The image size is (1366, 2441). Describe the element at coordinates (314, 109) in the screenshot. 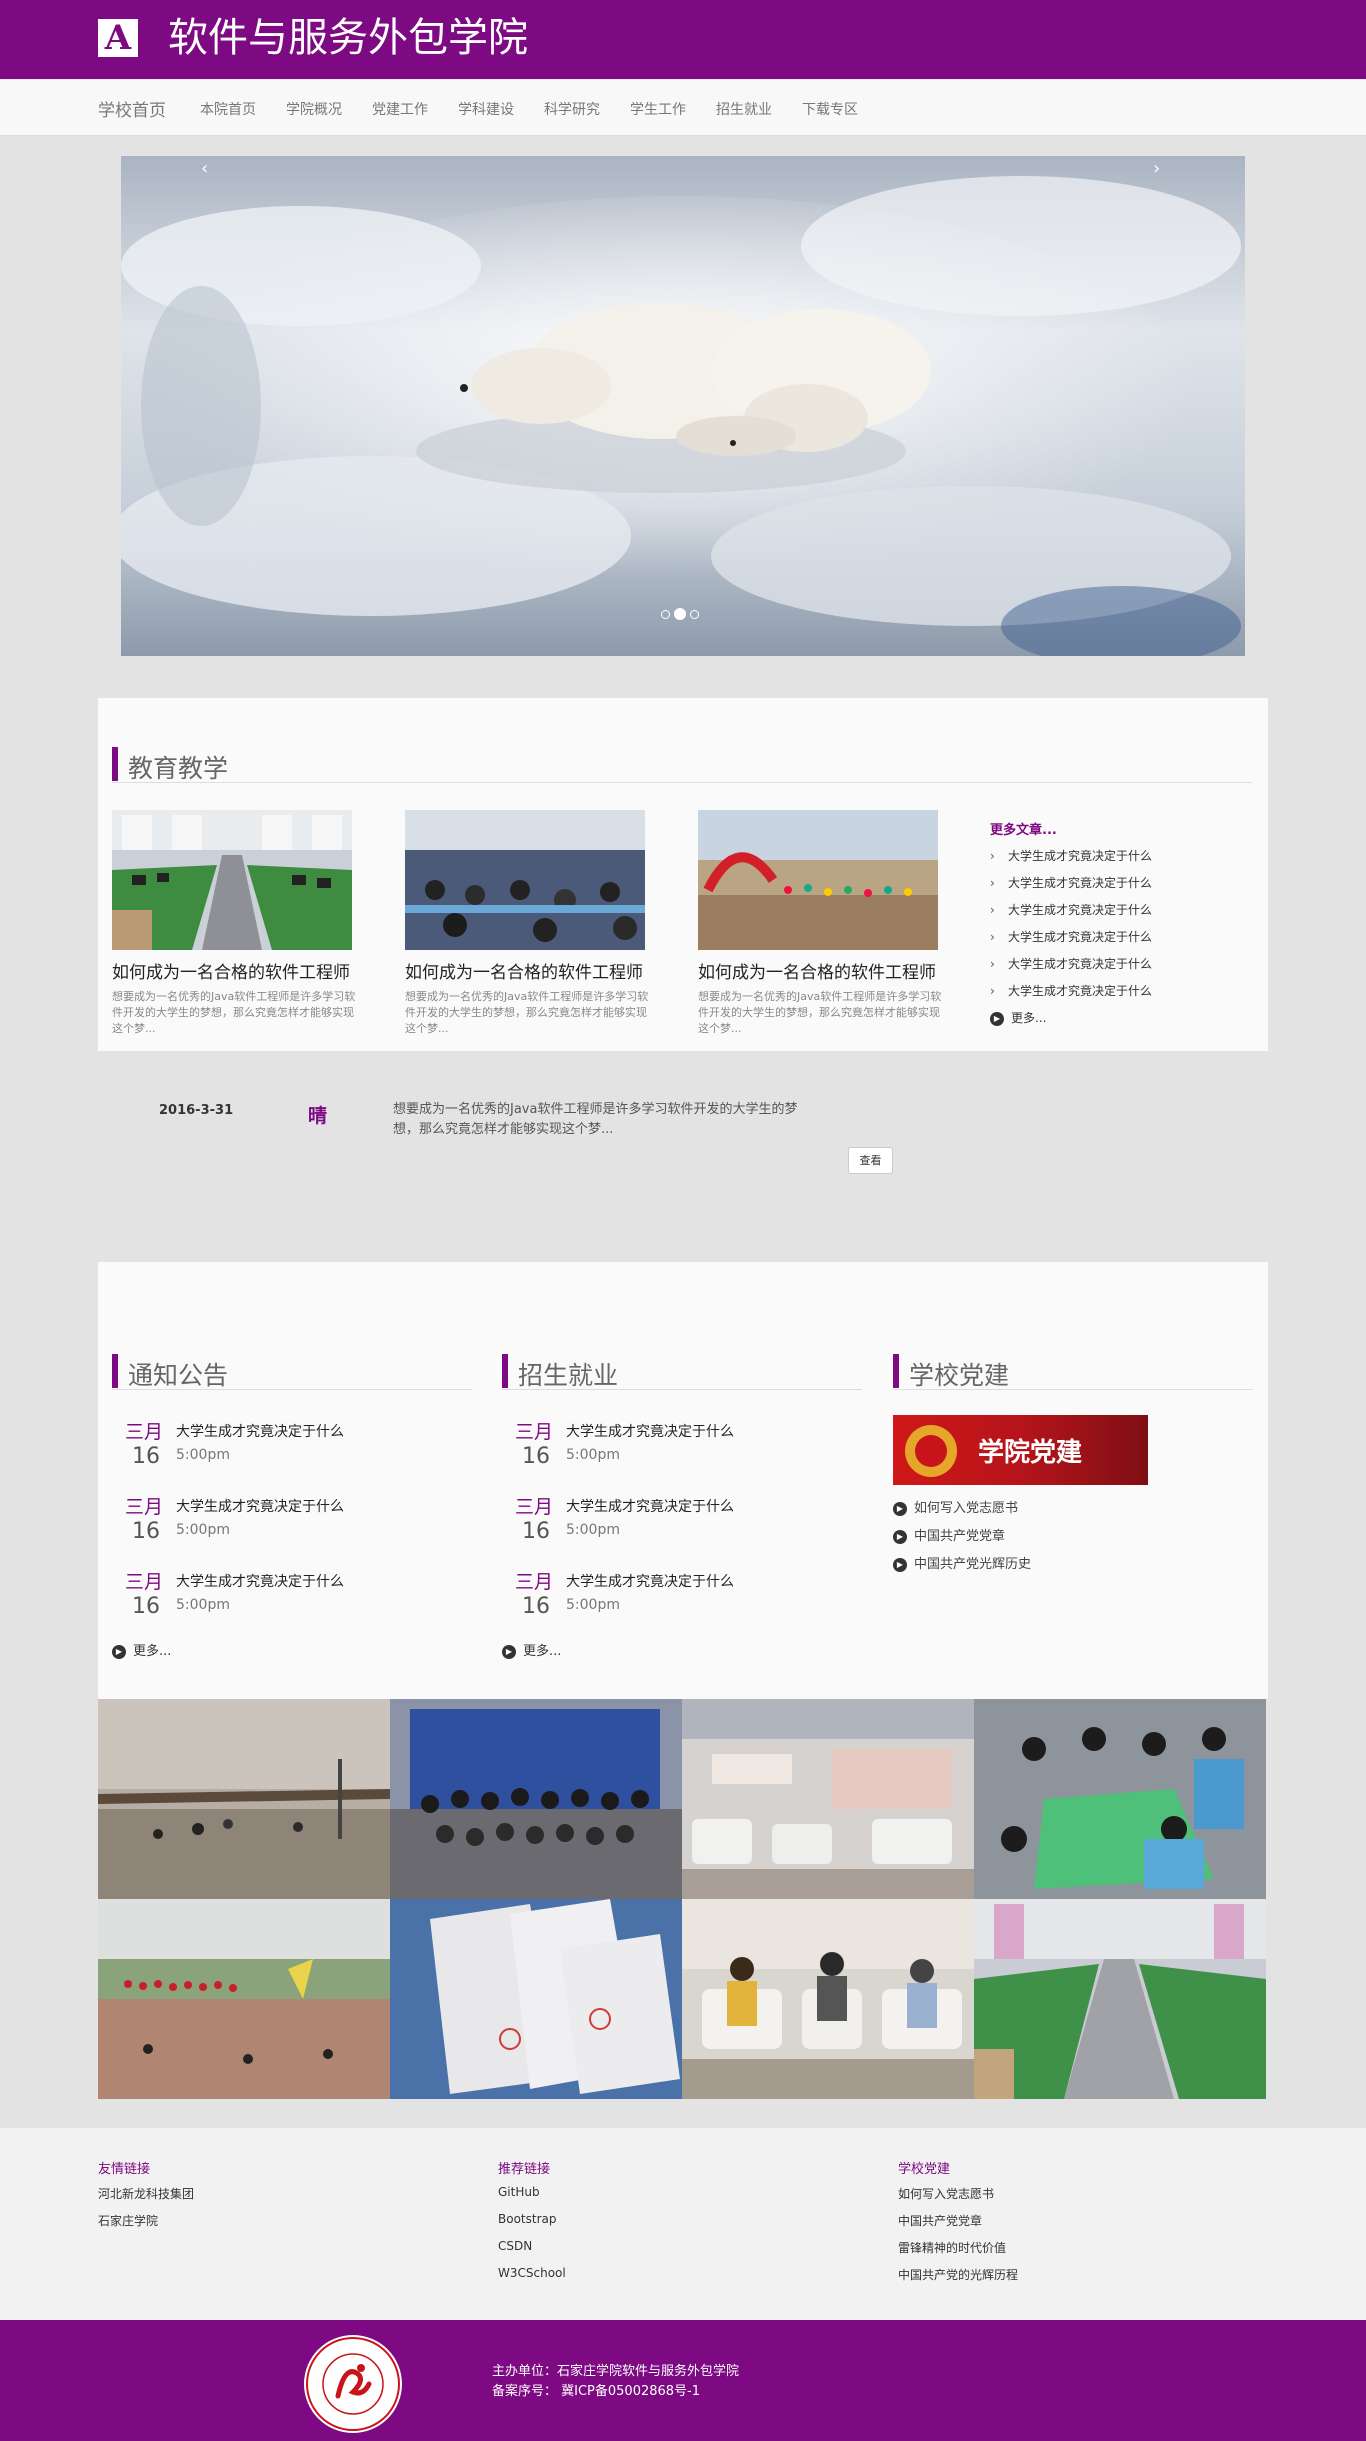

I see `nav-item-overview: 学院概况` at that location.